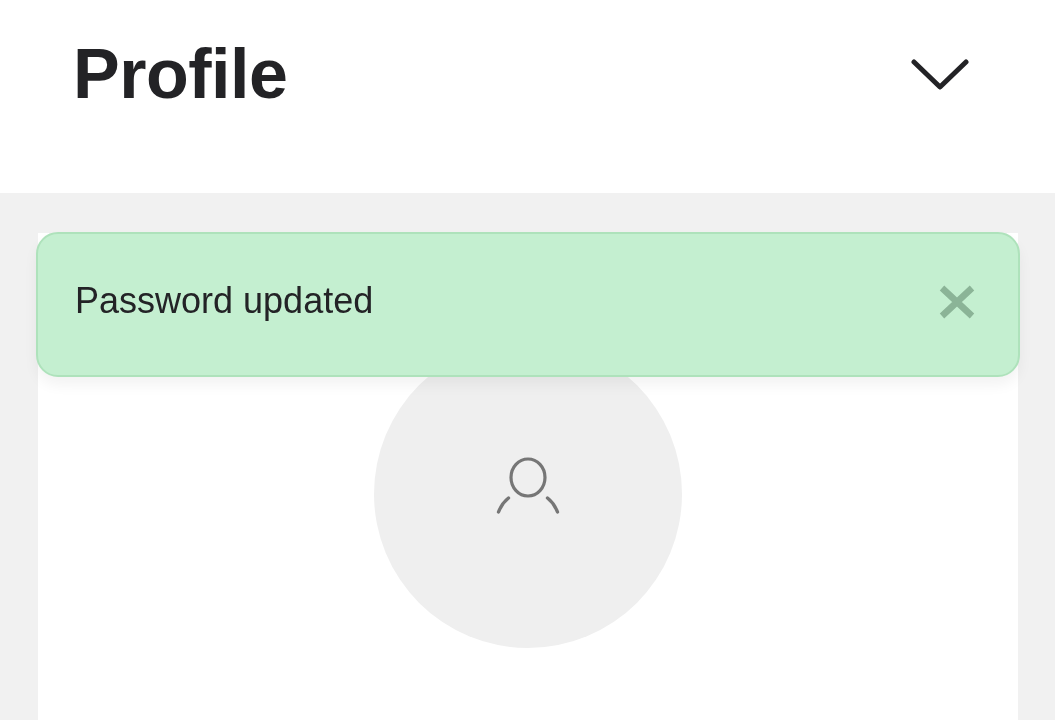 The image size is (1055, 720). What do you see at coordinates (940, 74) in the screenshot?
I see `chevron-down-icon` at bounding box center [940, 74].